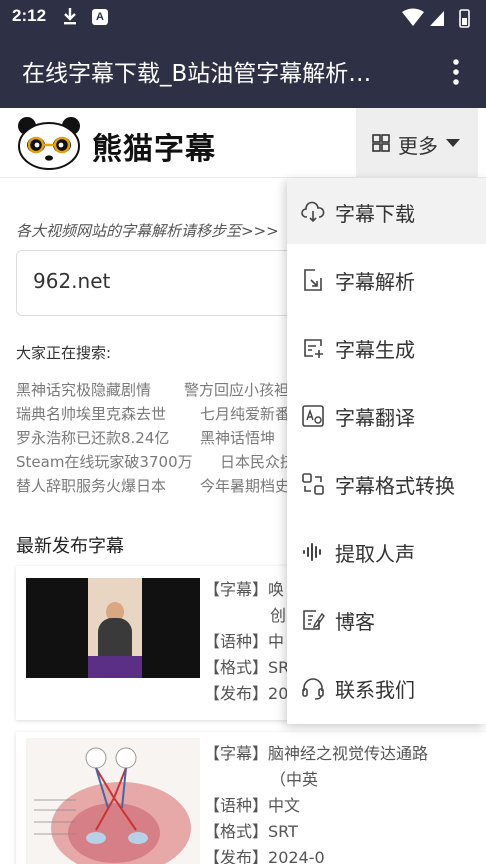 The width and height of the screenshot is (486, 864). I want to click on hot-search-link: 今年暑期档史, so click(245, 486).